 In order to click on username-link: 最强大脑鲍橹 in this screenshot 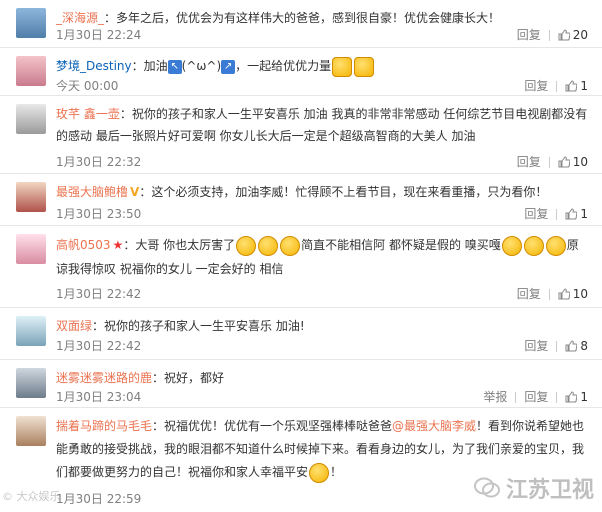, I will do `click(92, 192)`.